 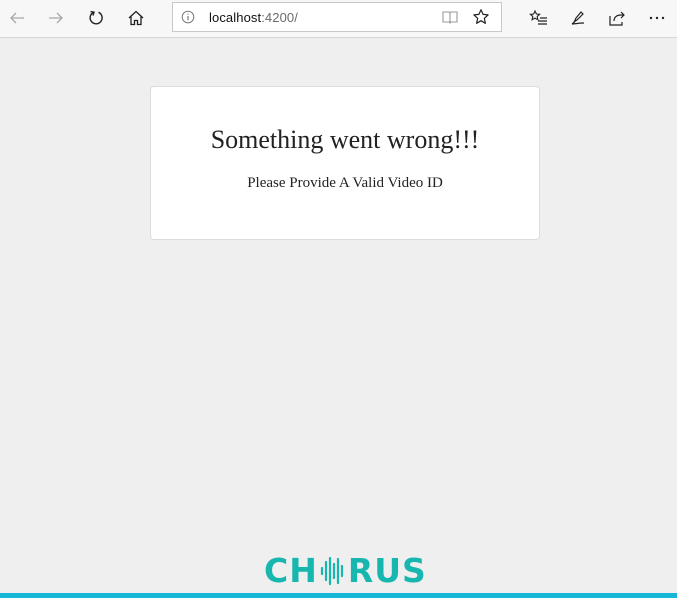 I want to click on error-message: Please Provide A Valid Video ID, so click(x=345, y=183).